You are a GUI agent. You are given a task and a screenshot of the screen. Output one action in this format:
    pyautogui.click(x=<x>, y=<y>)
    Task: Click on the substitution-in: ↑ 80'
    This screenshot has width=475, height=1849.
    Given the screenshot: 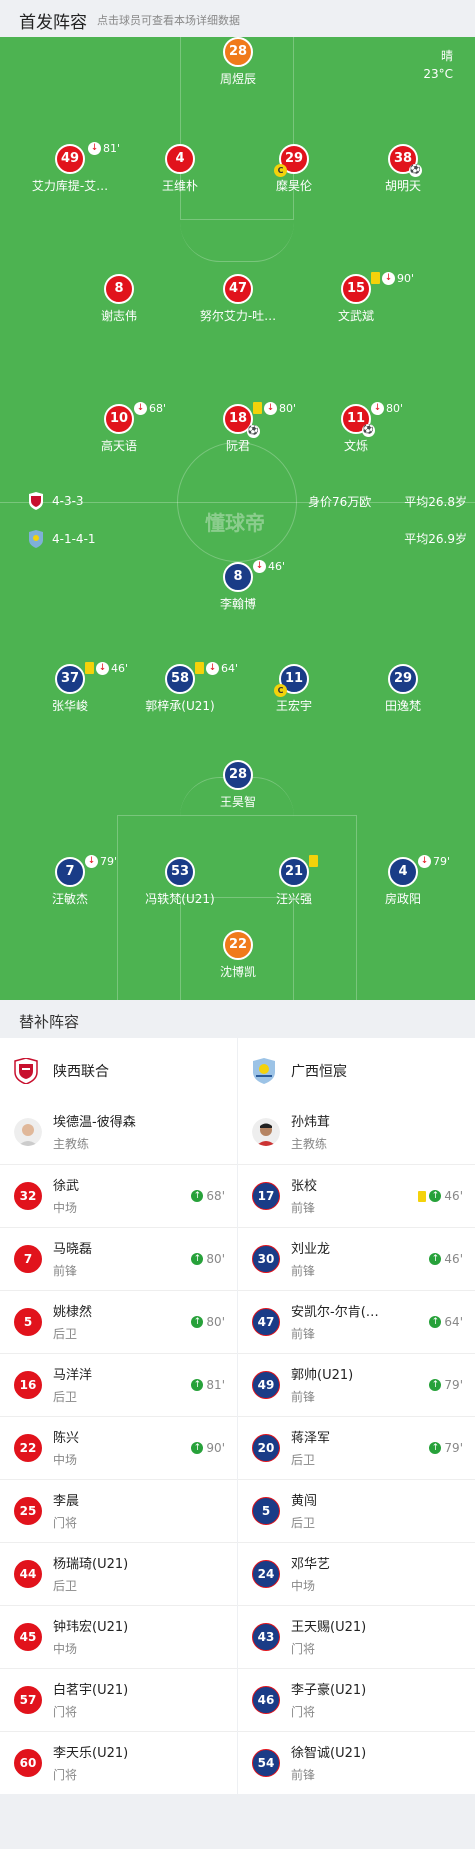 What is the action you would take?
    pyautogui.click(x=208, y=1259)
    